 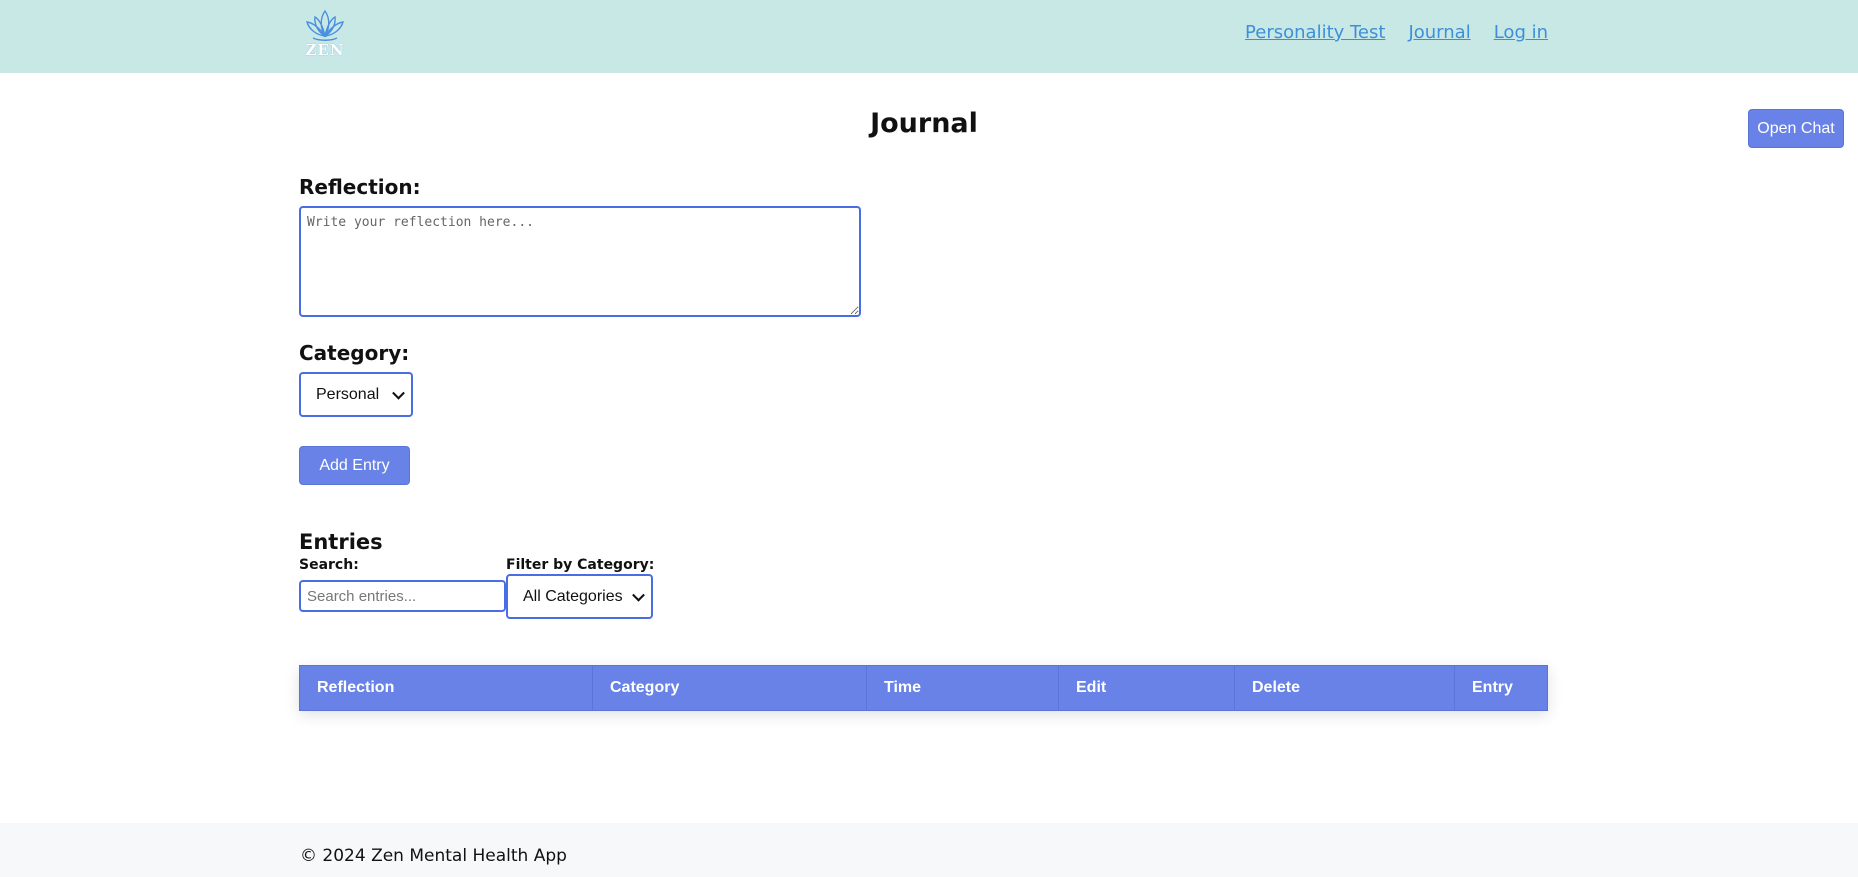 What do you see at coordinates (1501, 688) in the screenshot?
I see `column-header-entry: Entry` at bounding box center [1501, 688].